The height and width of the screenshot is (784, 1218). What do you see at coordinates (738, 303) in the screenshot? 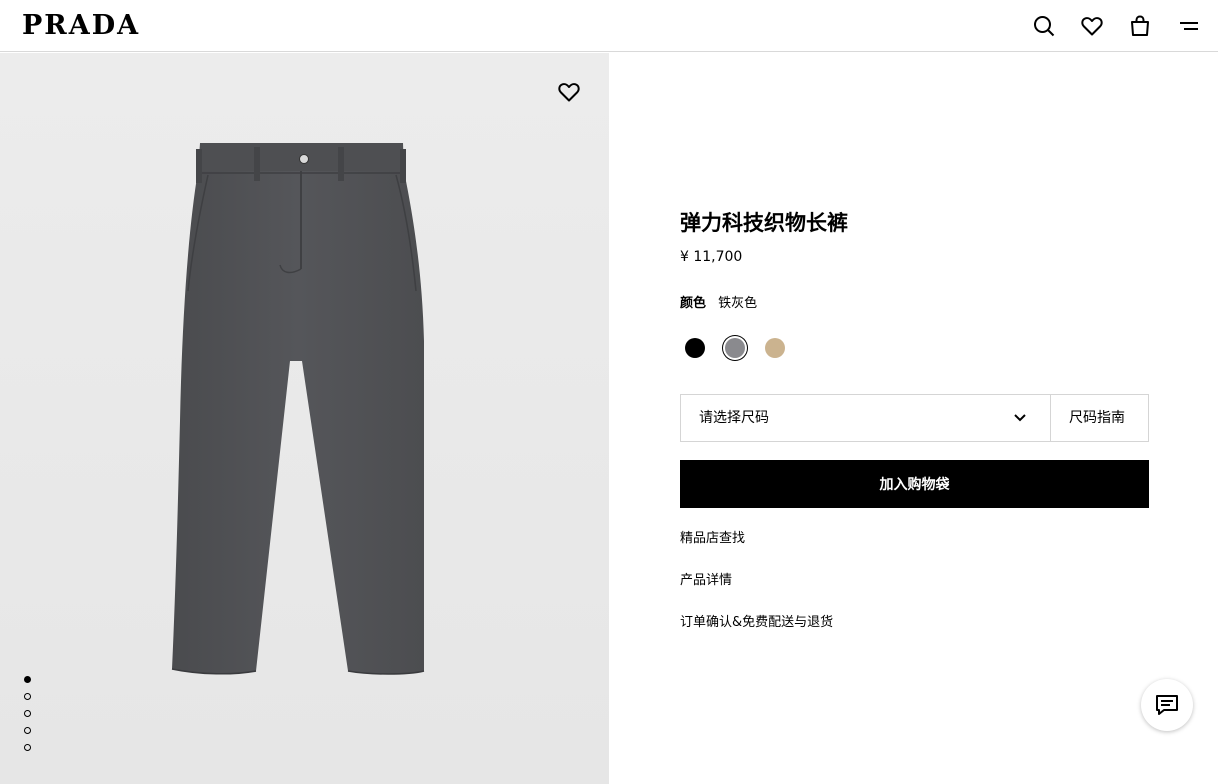
I see `color-value: 铁灰色` at bounding box center [738, 303].